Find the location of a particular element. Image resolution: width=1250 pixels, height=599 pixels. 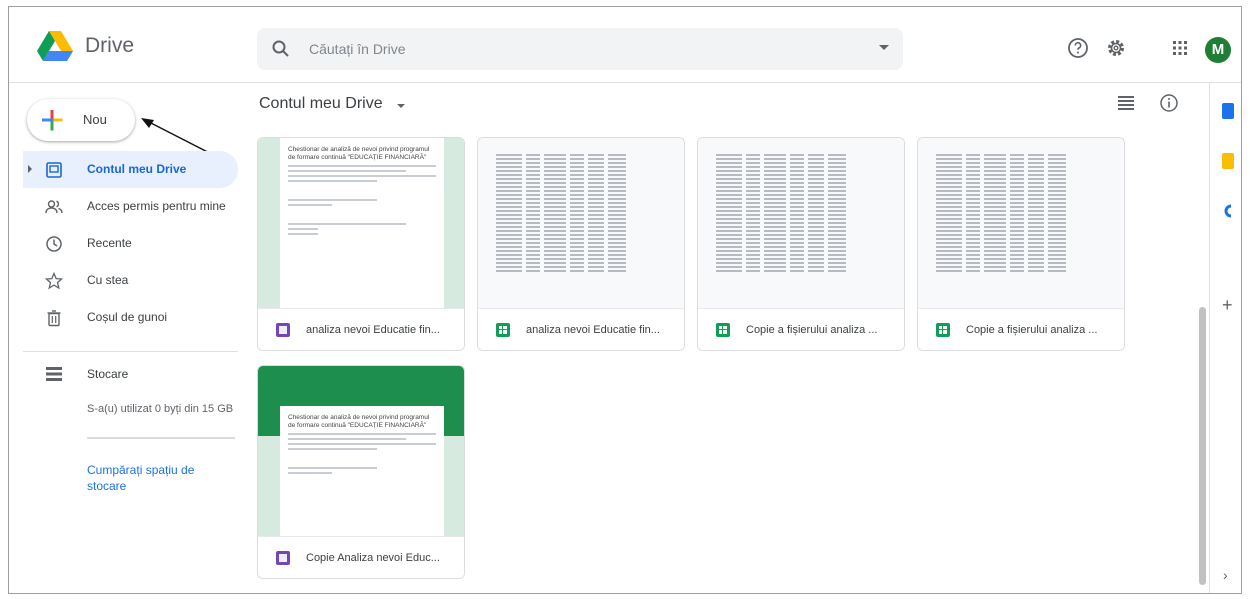

search-icon is located at coordinates (281, 49).